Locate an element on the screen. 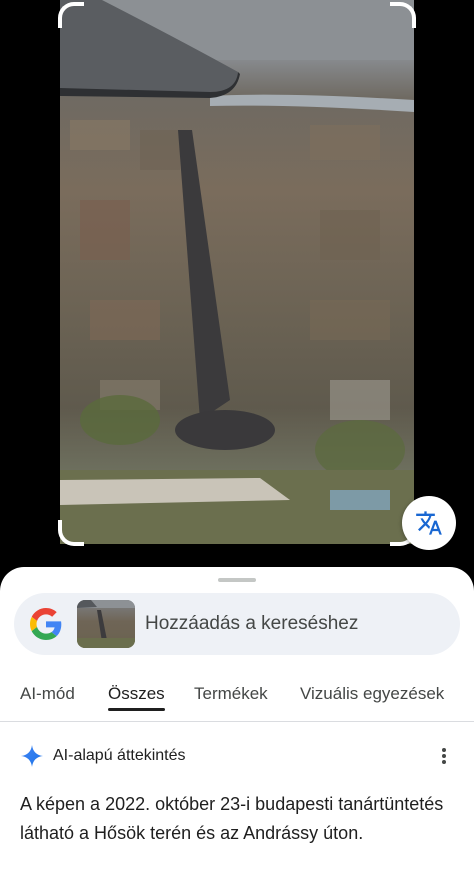  thumbnail-illustration is located at coordinates (106, 624).